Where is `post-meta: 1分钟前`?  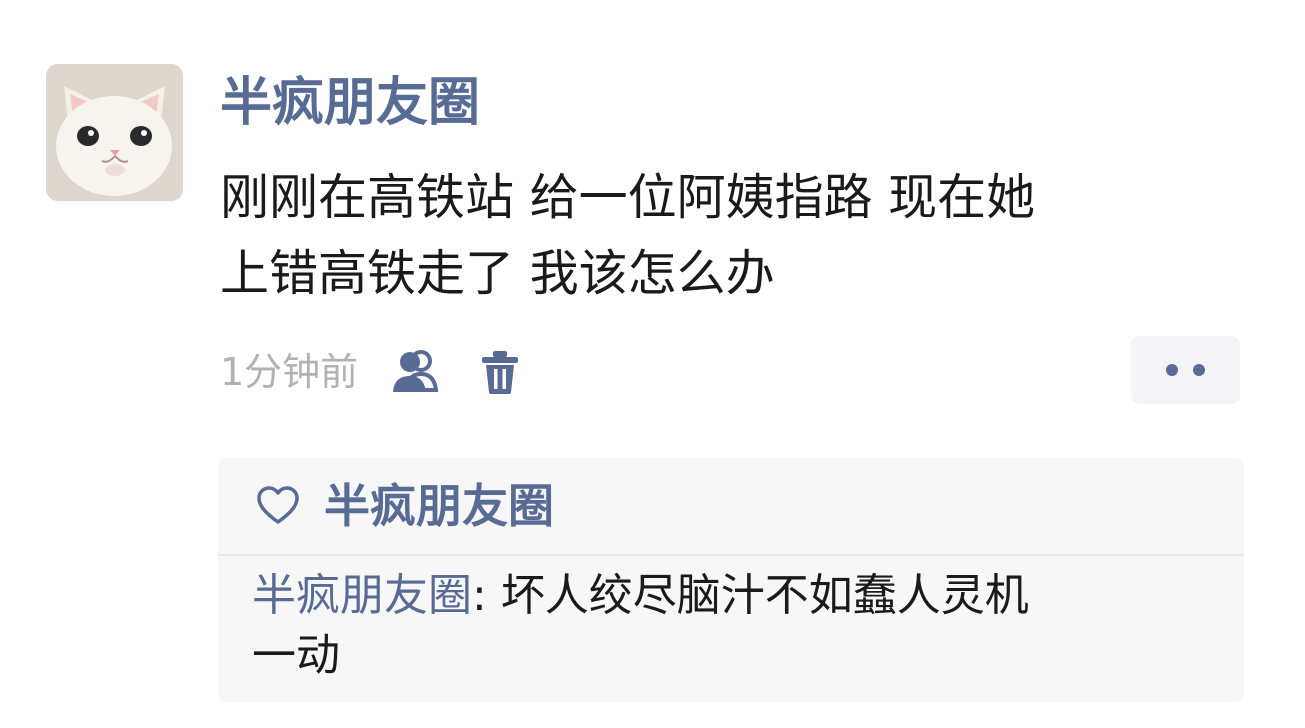
post-meta: 1分钟前 is located at coordinates (370, 372).